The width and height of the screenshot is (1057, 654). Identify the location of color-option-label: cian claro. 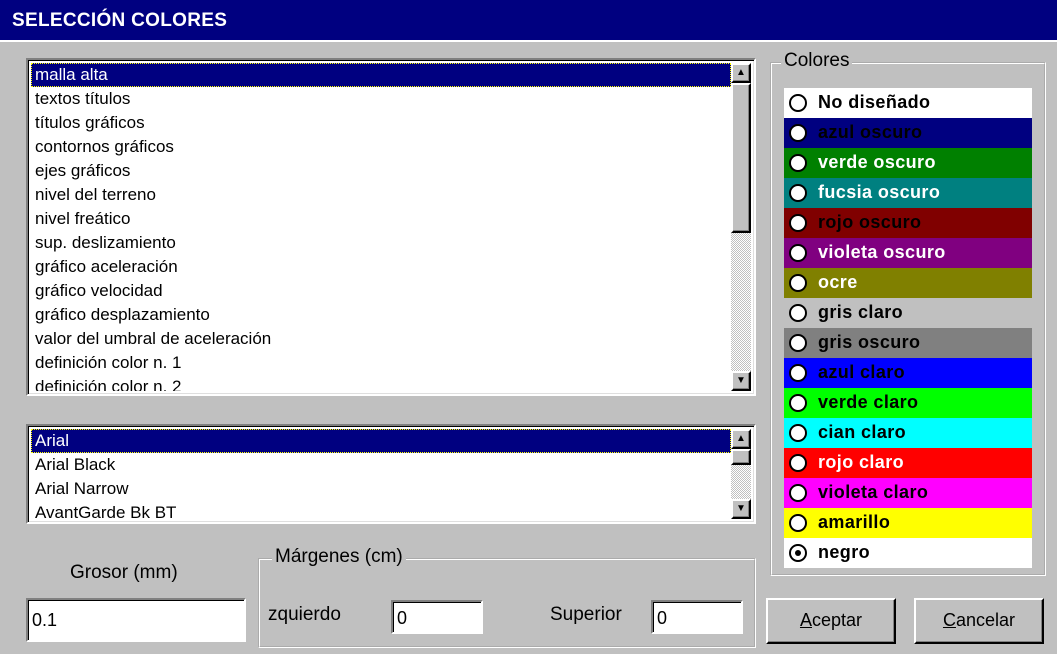
(862, 432).